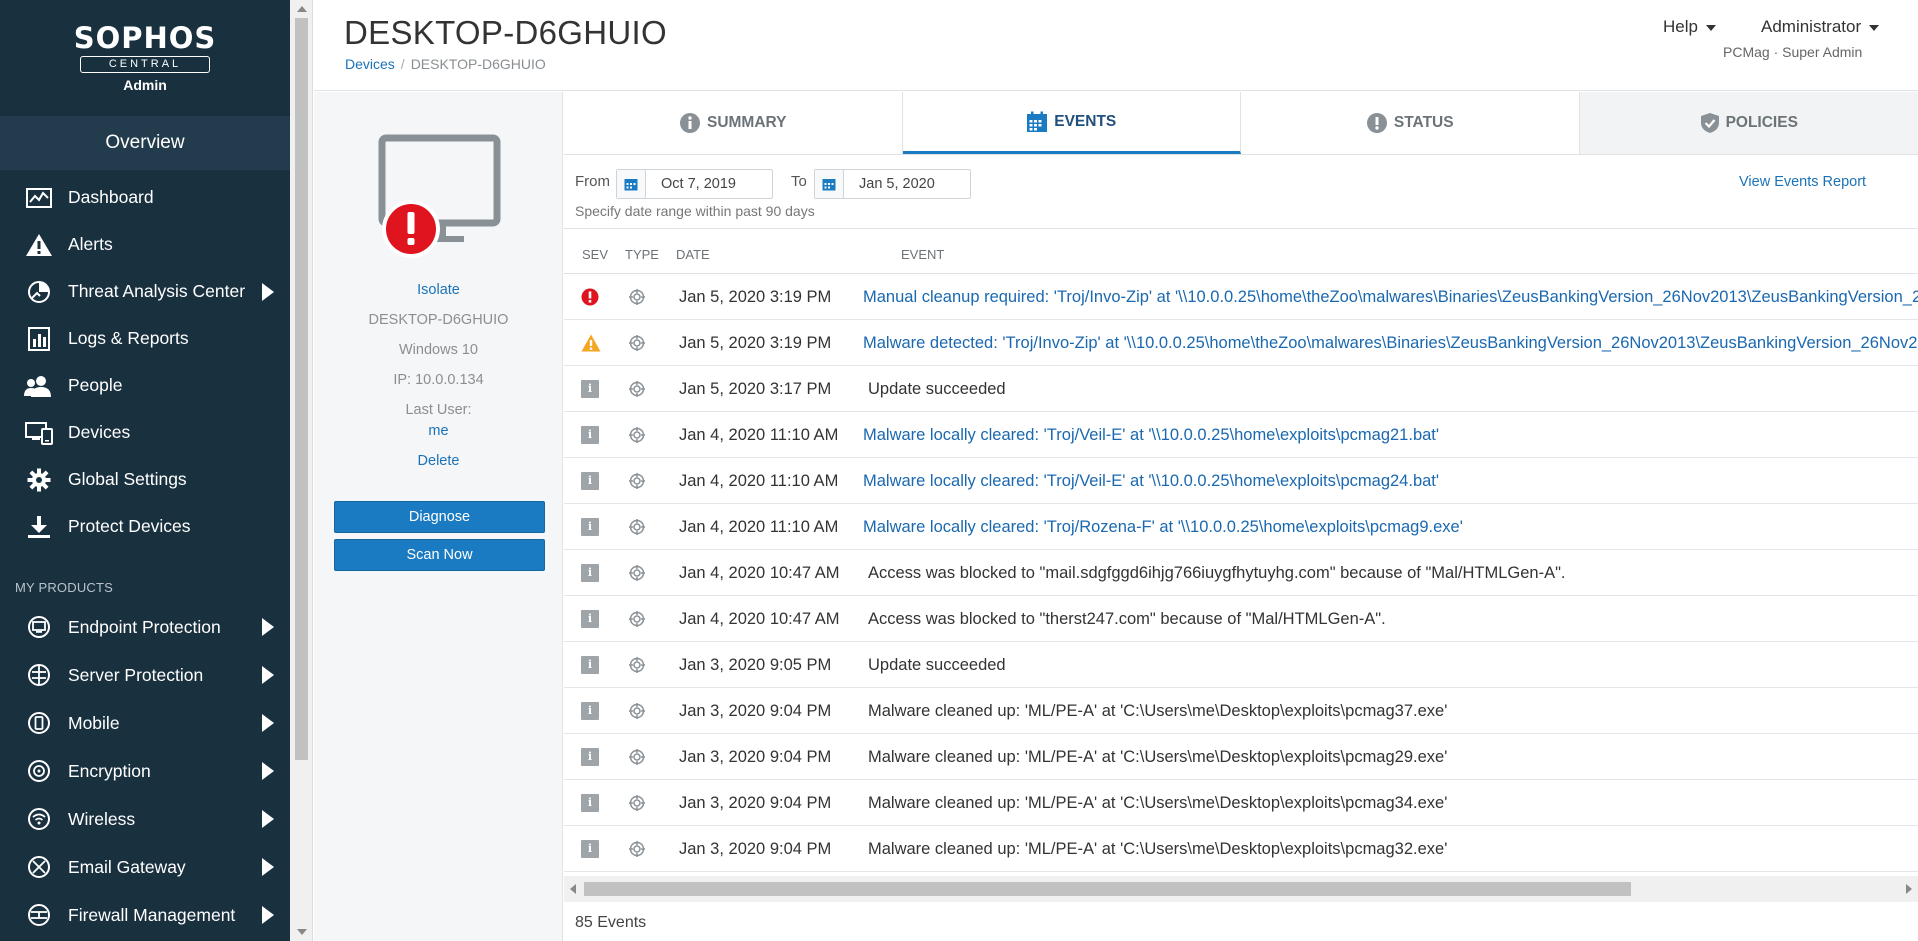  I want to click on sidebar-item-label: Firewall Management, so click(152, 914).